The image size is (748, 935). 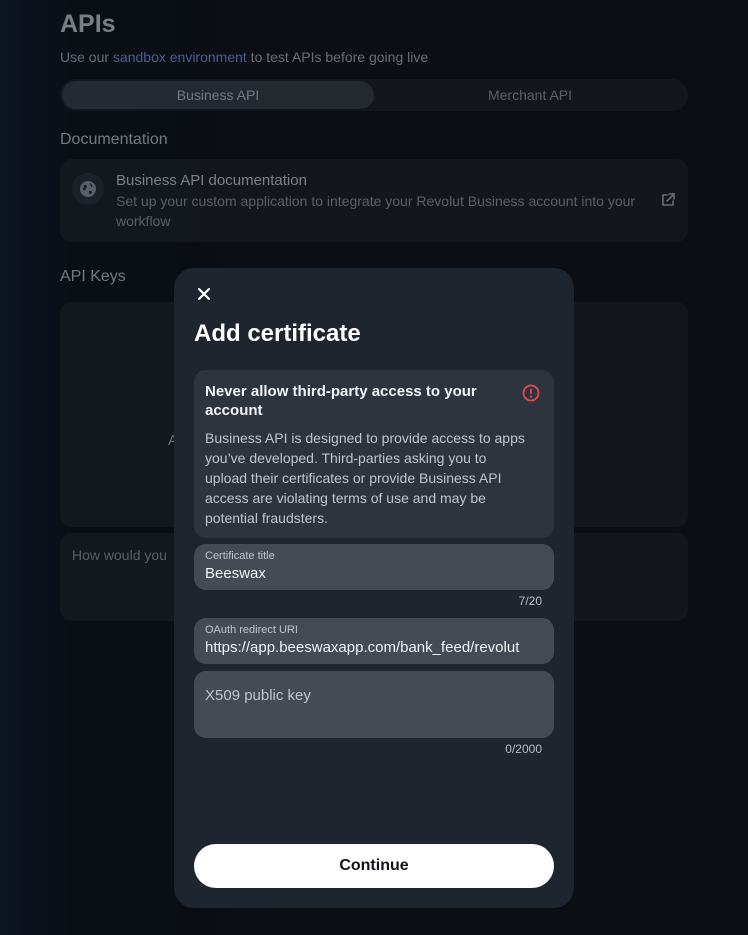 I want to click on api-tabs: Business API Merchant API, so click(x=374, y=95).